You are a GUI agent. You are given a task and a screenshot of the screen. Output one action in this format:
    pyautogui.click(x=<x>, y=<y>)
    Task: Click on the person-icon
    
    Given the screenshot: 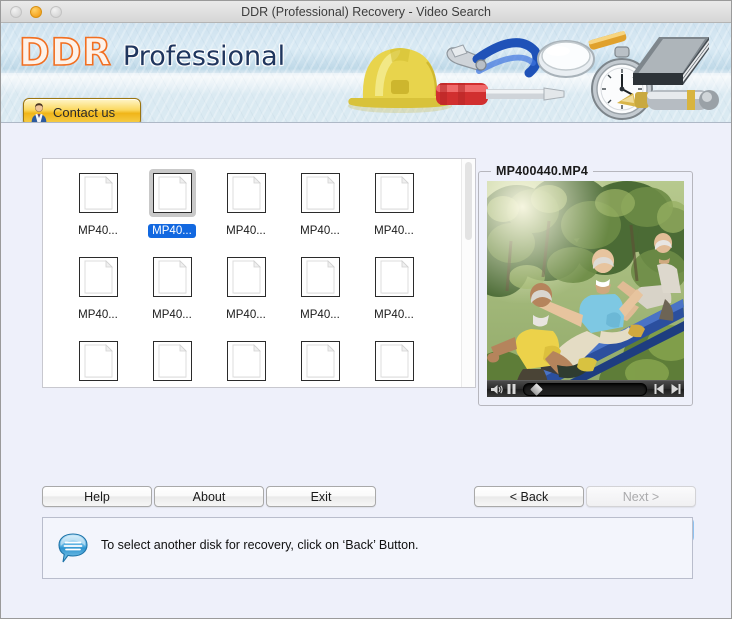 What is the action you would take?
    pyautogui.click(x=39, y=112)
    